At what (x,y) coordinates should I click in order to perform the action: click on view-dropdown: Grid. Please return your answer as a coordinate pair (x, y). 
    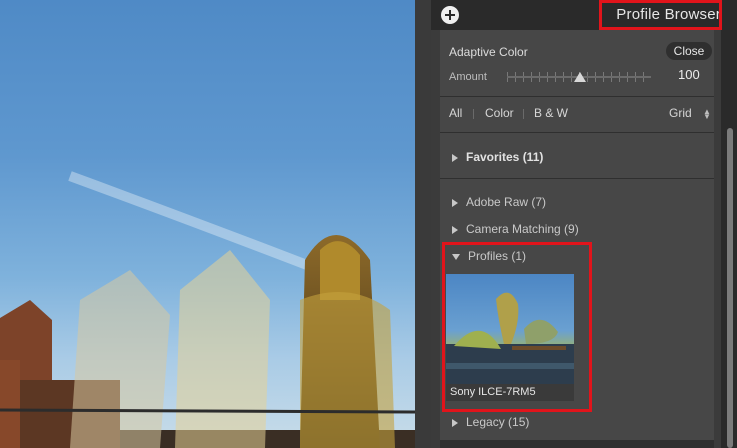
    Looking at the image, I should click on (680, 113).